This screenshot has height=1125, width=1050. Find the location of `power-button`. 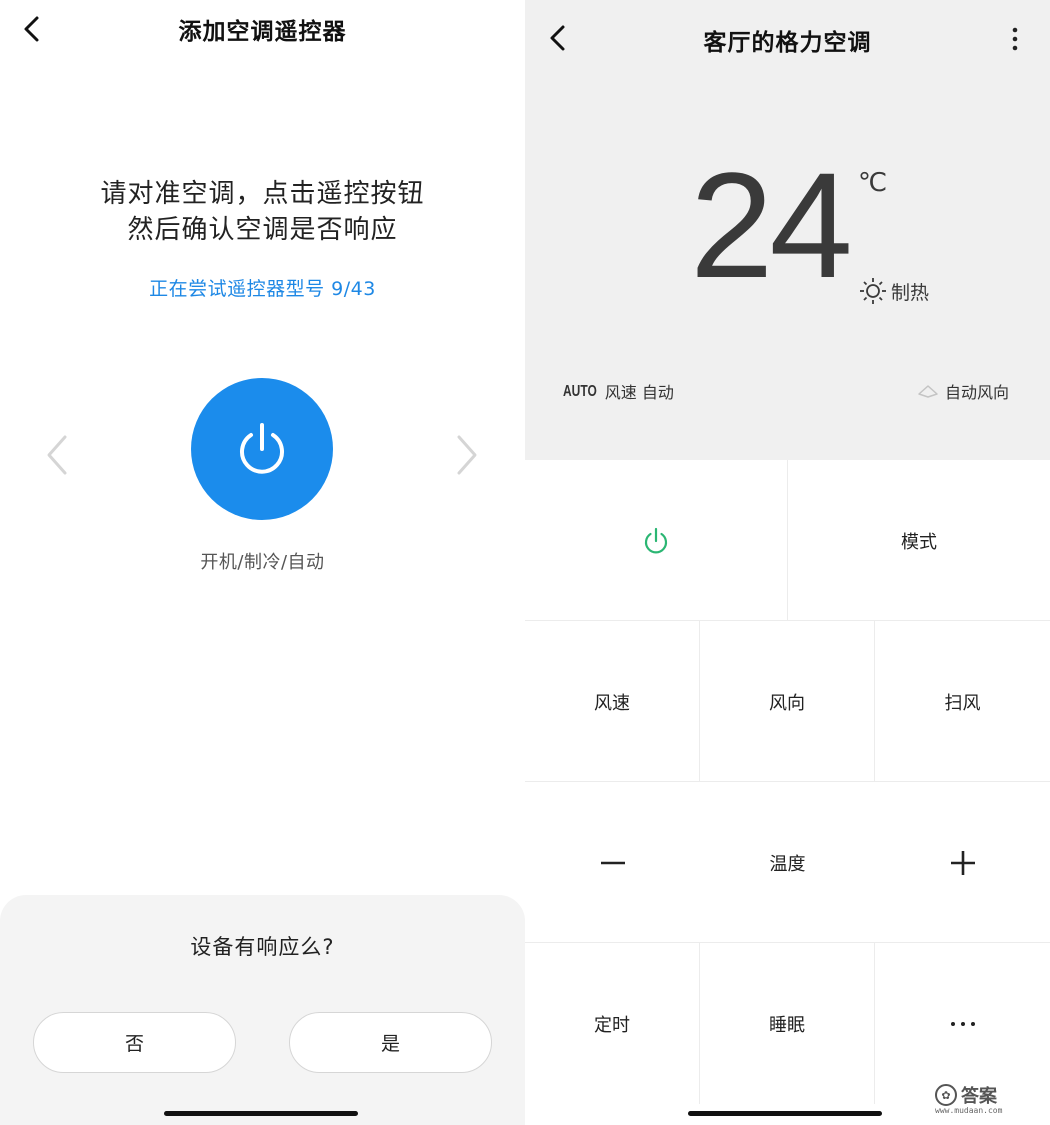

power-button is located at coordinates (656, 540).